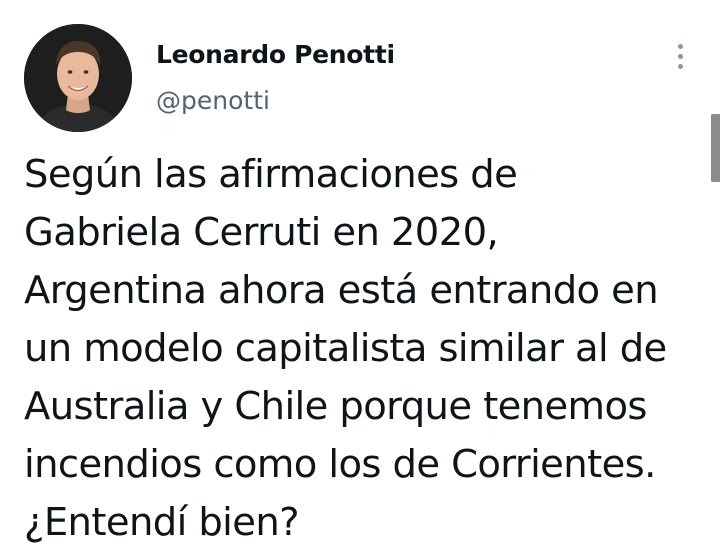 The image size is (720, 556). Describe the element at coordinates (261, 232) in the screenshot. I see `tweet-text-line: Gabriela Cerruti en 2020,` at that location.